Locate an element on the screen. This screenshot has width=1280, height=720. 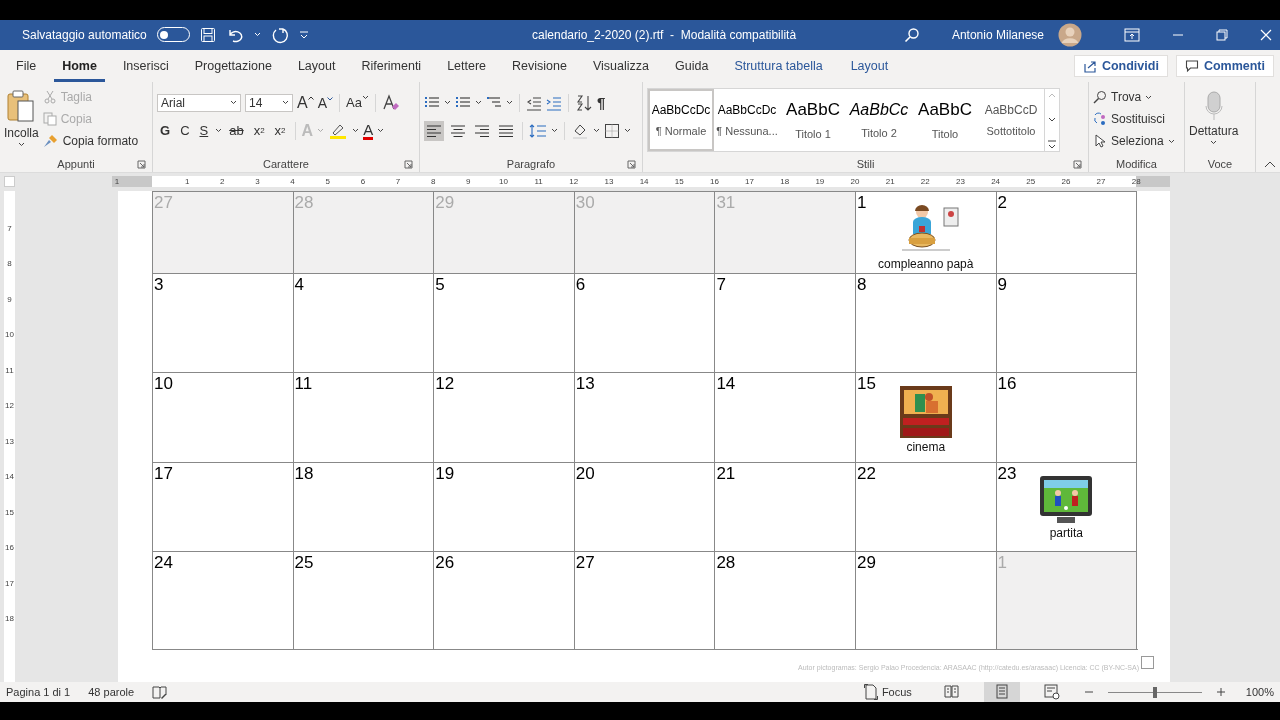
share-button: Condividi is located at coordinates (1120, 65).